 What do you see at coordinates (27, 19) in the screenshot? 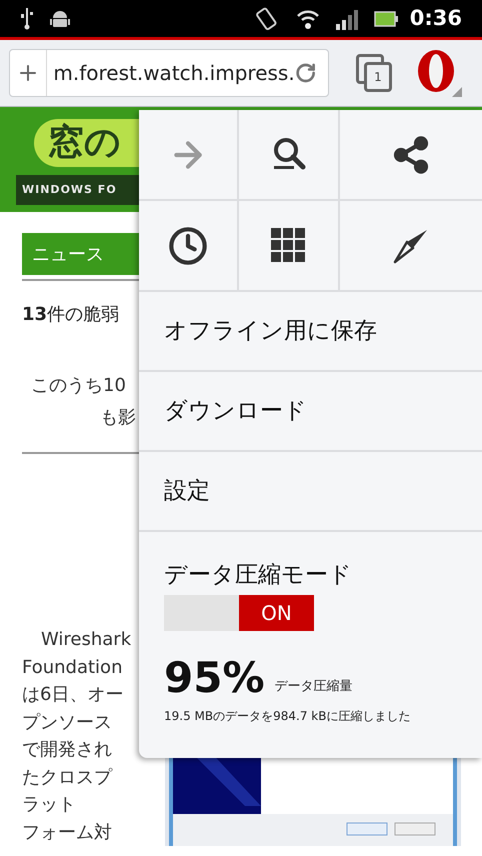
I see `usb-icon` at bounding box center [27, 19].